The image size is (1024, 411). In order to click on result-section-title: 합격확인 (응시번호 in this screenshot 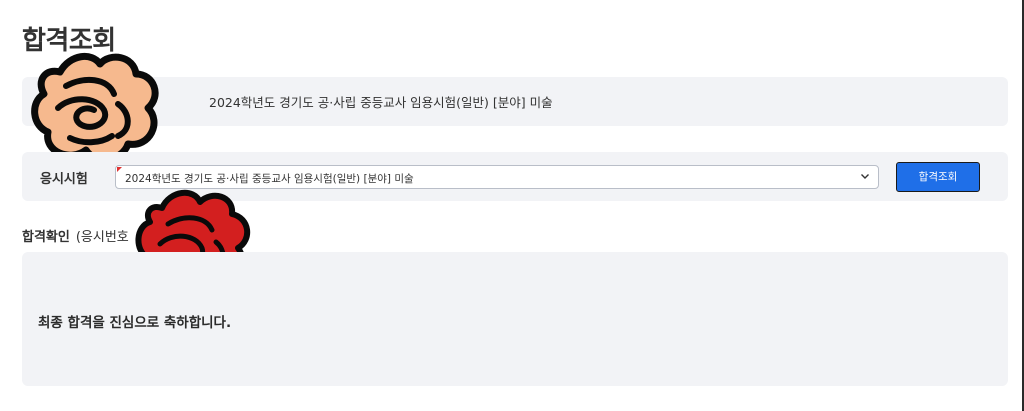, I will do `click(75, 235)`.